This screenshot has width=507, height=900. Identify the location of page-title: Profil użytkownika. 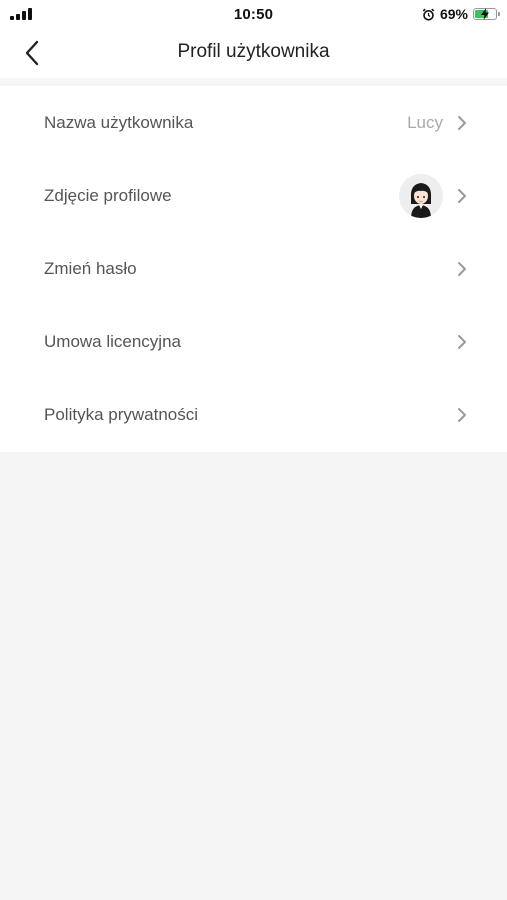
(253, 51).